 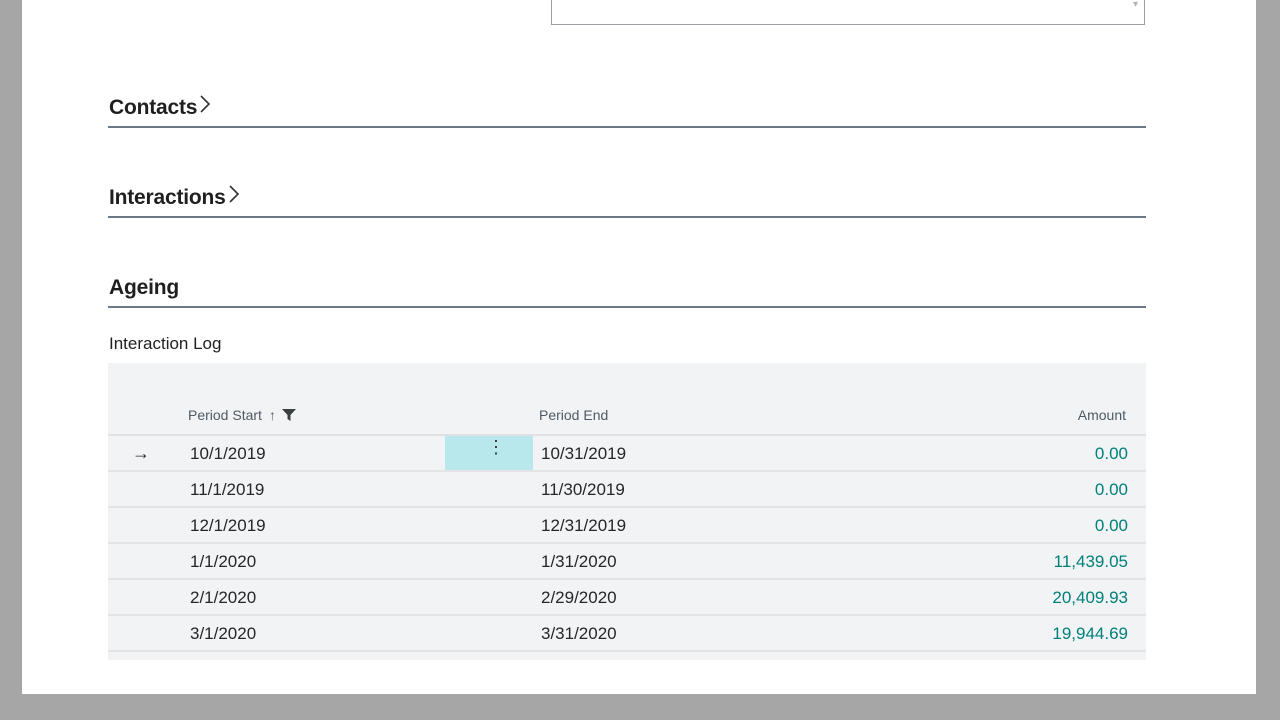 I want to click on cell-period-end: 12/31/2019, so click(x=583, y=526).